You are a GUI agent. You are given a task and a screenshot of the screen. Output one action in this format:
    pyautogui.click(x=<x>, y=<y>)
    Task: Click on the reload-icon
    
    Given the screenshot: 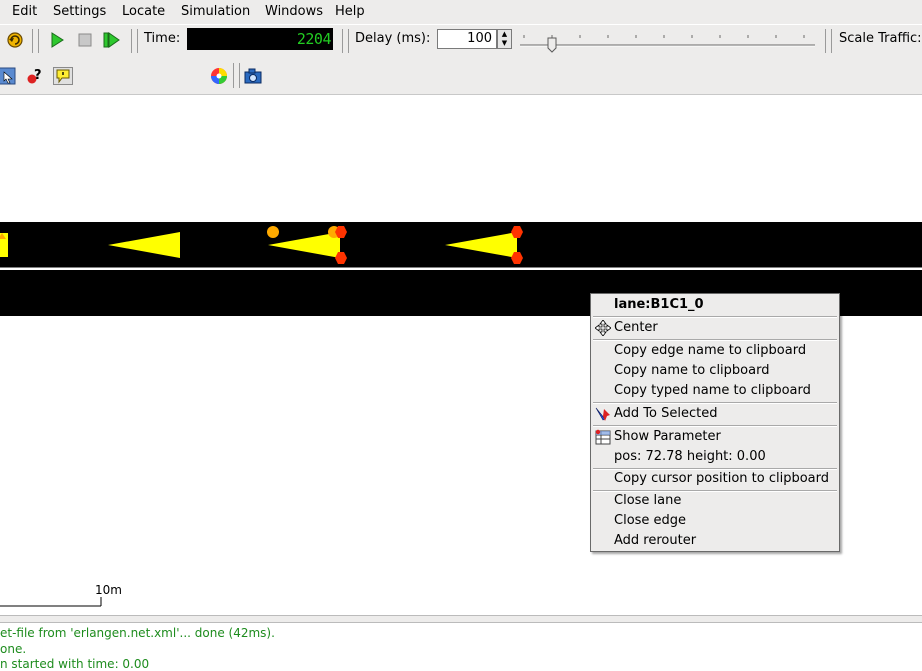 What is the action you would take?
    pyautogui.click(x=15, y=40)
    